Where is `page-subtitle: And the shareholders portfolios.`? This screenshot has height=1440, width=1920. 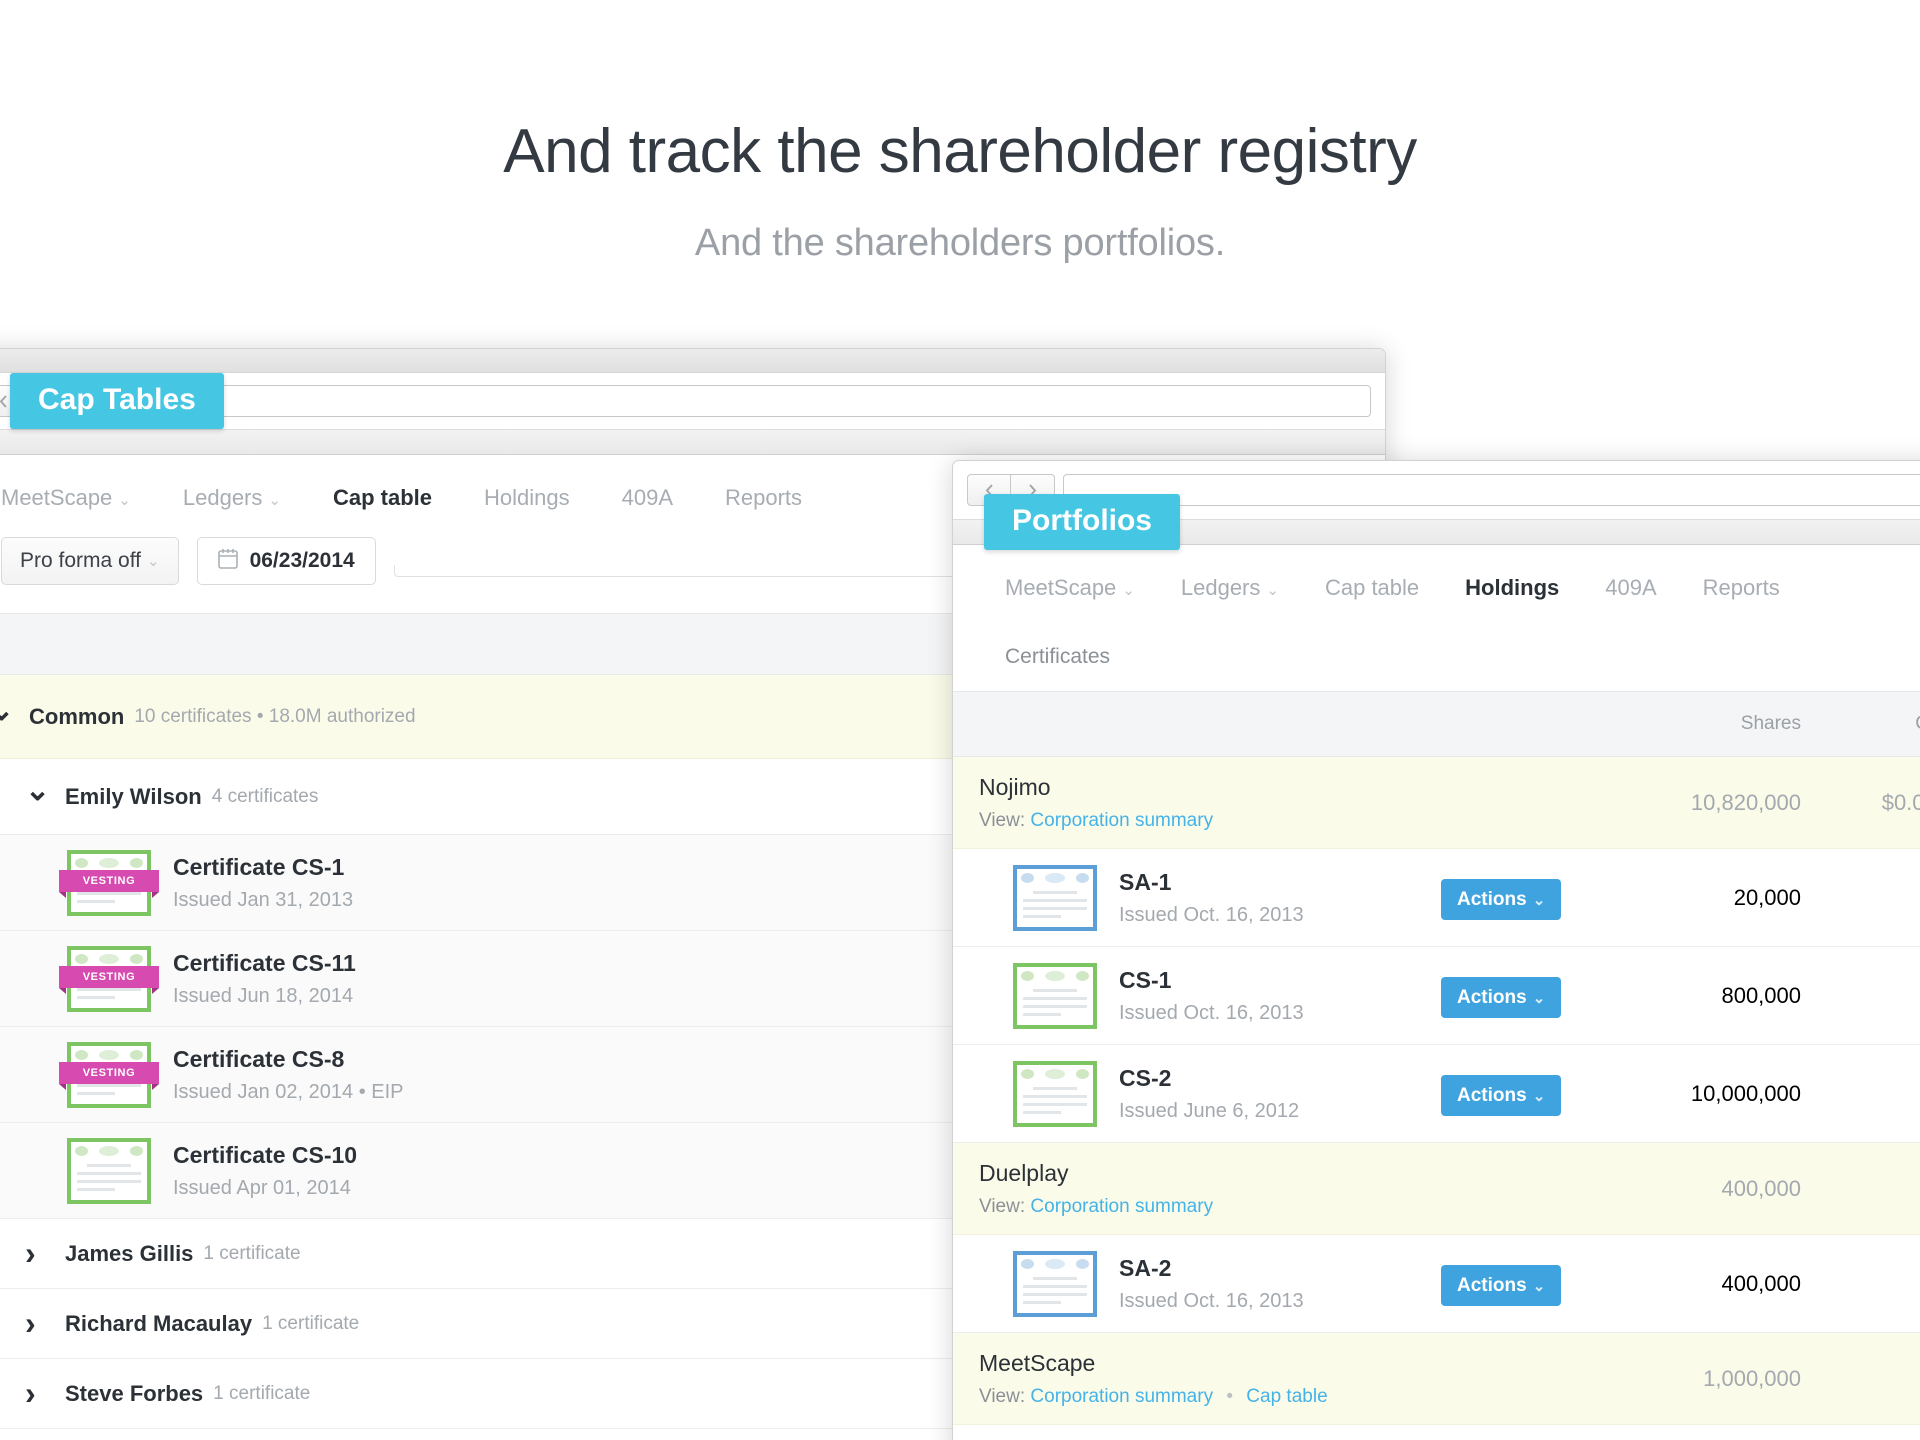 page-subtitle: And the shareholders portfolios. is located at coordinates (960, 243).